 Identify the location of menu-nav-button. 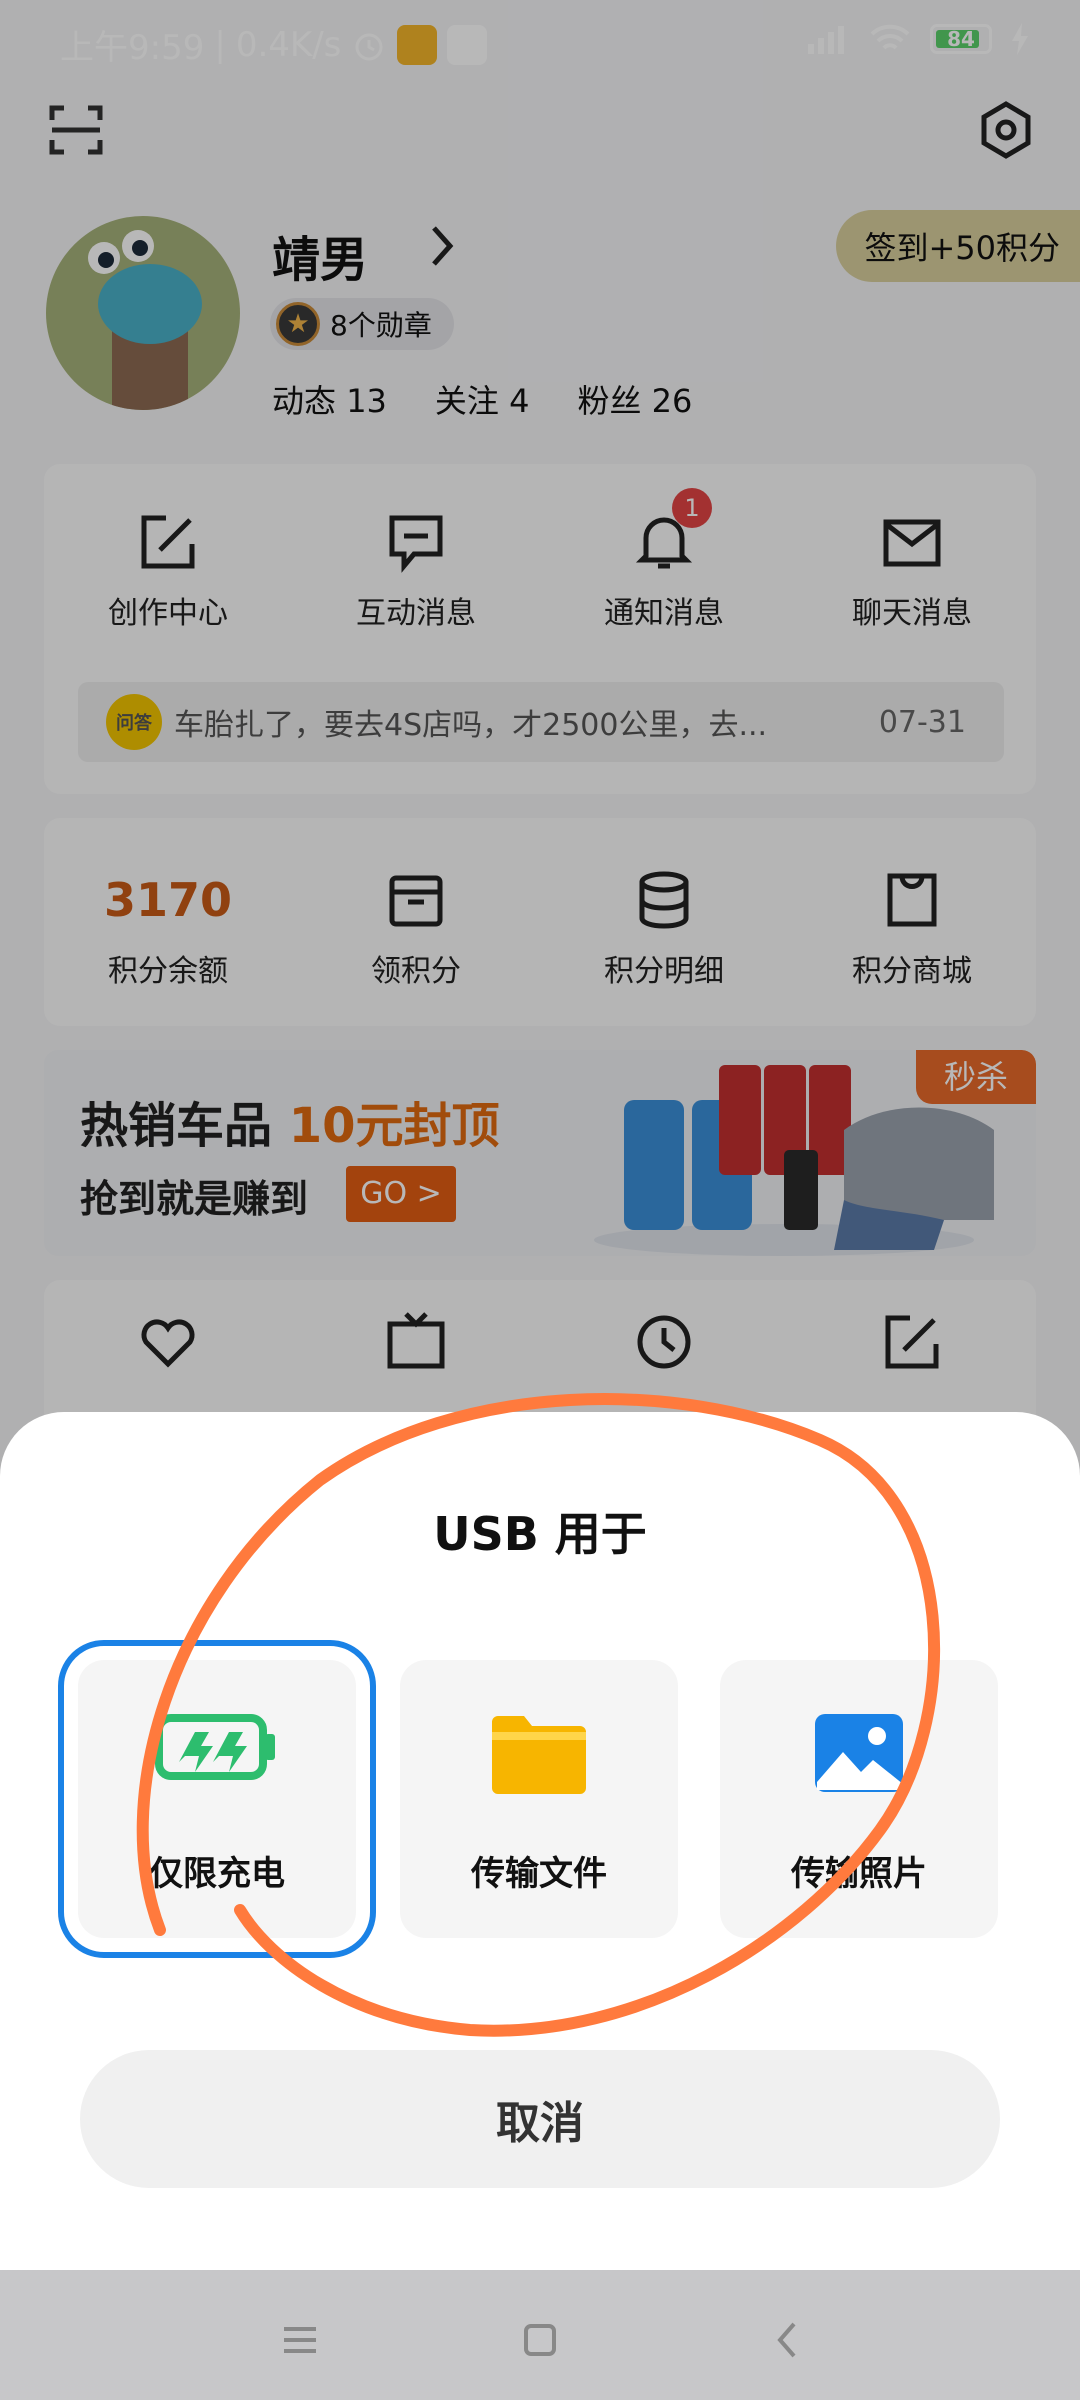
(300, 2340).